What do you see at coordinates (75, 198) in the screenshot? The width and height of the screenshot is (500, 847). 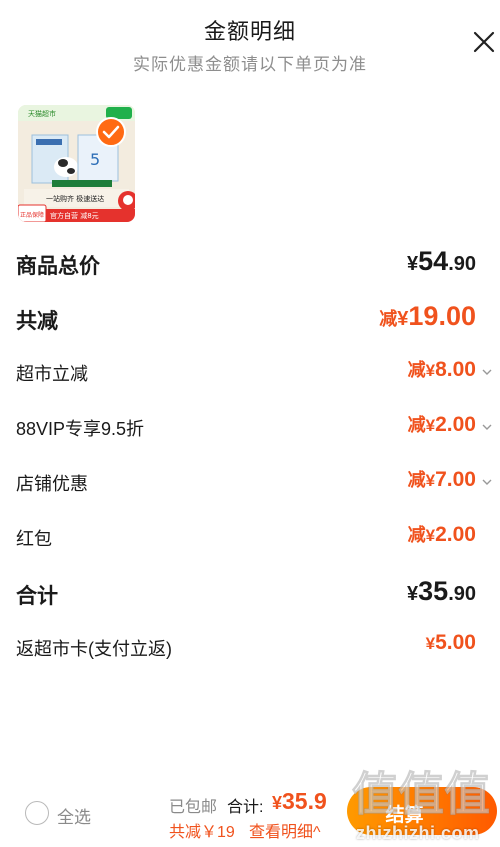 I see `fast-delivery-badge: 一站购齐 极速送达` at bounding box center [75, 198].